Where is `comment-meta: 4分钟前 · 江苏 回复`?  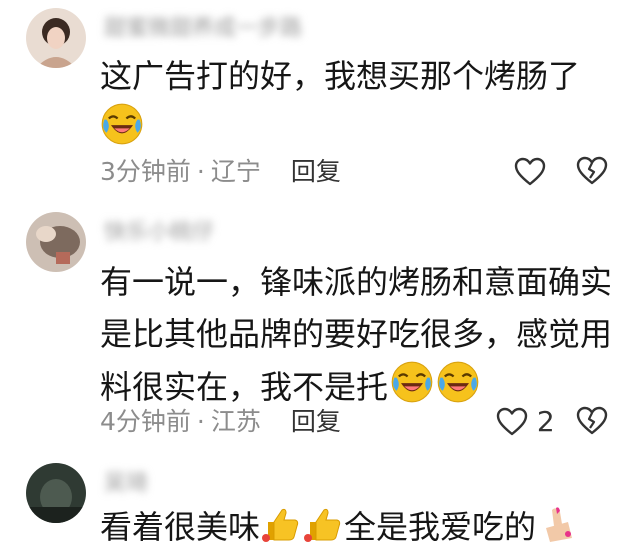
comment-meta: 4分钟前 · 江苏 回复 is located at coordinates (220, 422).